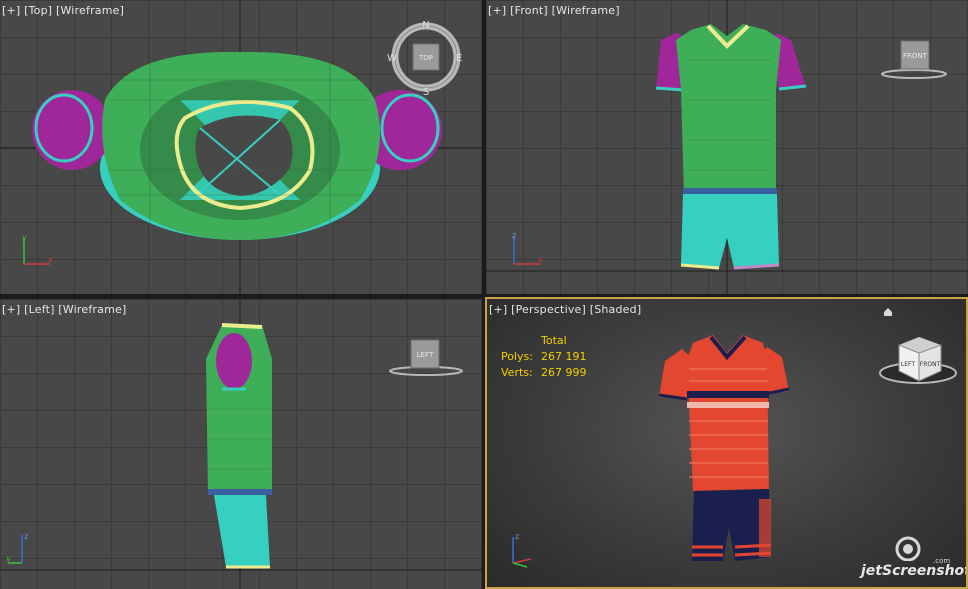  Describe the element at coordinates (908, 364) in the screenshot. I see `viewcube-left-persp-text: LEFT` at that location.